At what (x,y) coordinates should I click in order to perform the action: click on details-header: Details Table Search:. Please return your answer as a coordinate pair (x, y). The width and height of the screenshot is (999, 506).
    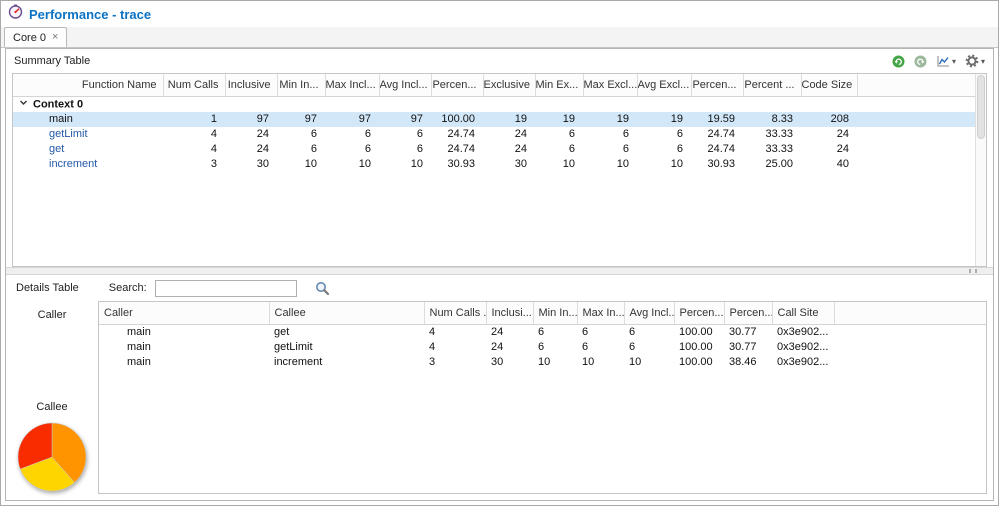
    Looking at the image, I should click on (499, 288).